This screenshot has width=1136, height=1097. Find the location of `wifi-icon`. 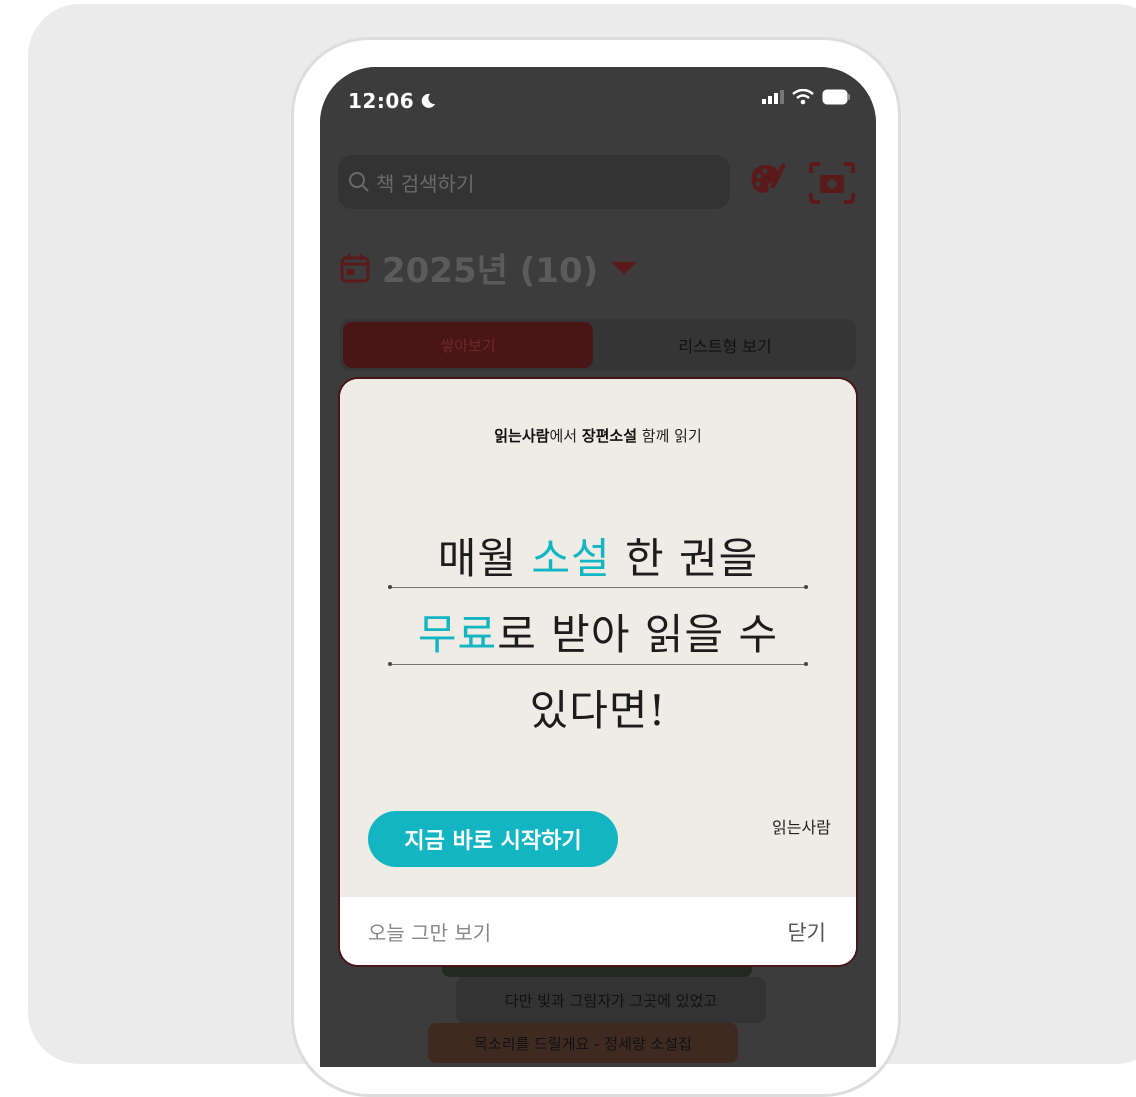

wifi-icon is located at coordinates (803, 97).